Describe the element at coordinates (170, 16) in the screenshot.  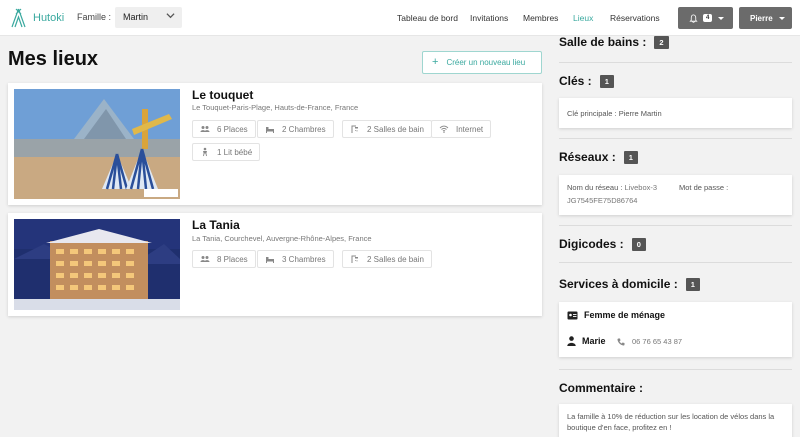
I see `chevron-down-icon` at that location.